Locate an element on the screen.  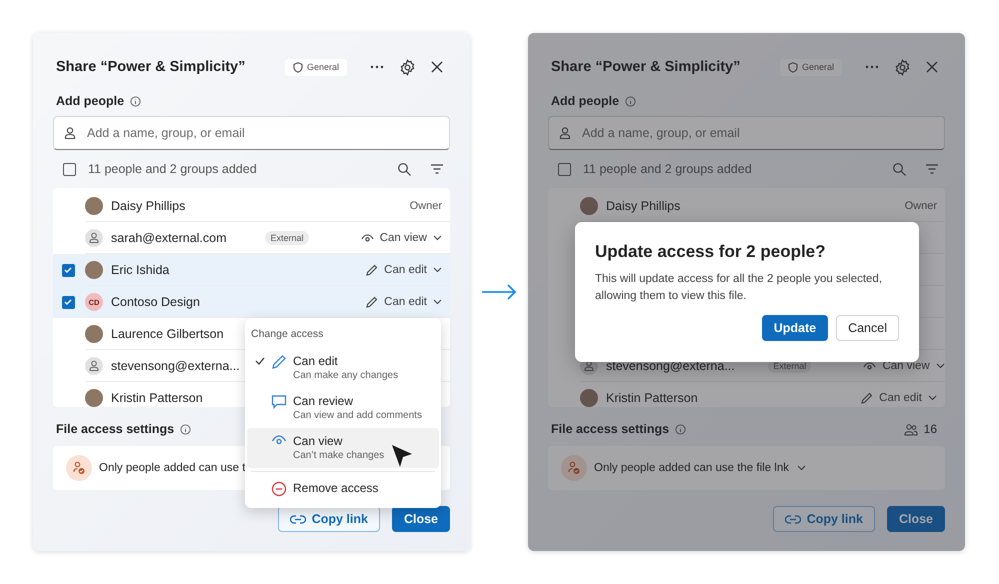
menu-title: Change access is located at coordinates (287, 334).